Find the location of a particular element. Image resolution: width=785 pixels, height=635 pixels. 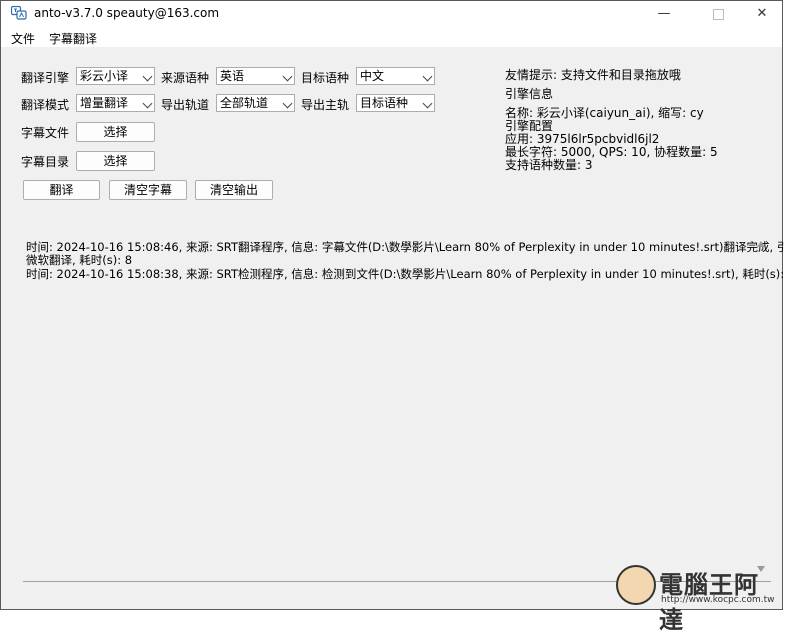

engine-lang-count-line: 支持语种数量: 3 is located at coordinates (549, 165).